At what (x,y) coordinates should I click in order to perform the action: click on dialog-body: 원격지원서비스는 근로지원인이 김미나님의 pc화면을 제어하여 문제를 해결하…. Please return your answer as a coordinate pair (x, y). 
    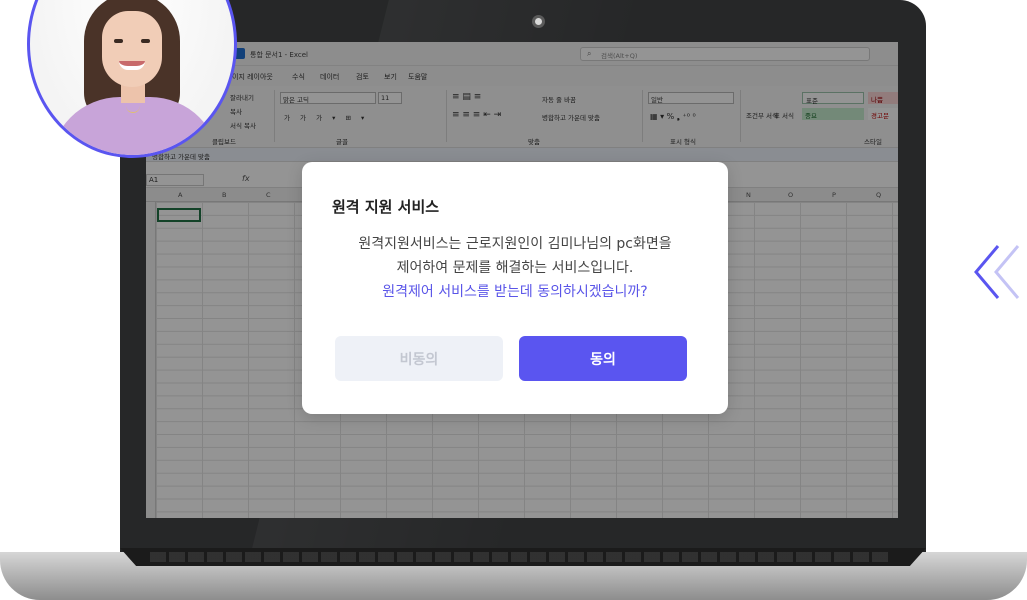
    Looking at the image, I should click on (515, 268).